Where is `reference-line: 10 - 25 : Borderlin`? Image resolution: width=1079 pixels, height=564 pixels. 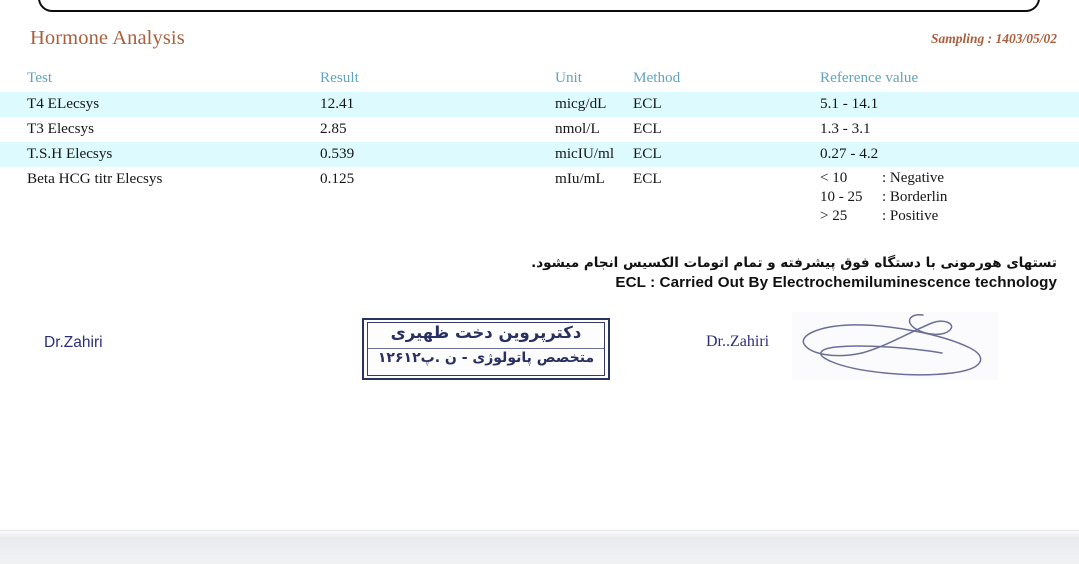 reference-line: 10 - 25 : Borderlin is located at coordinates (883, 197).